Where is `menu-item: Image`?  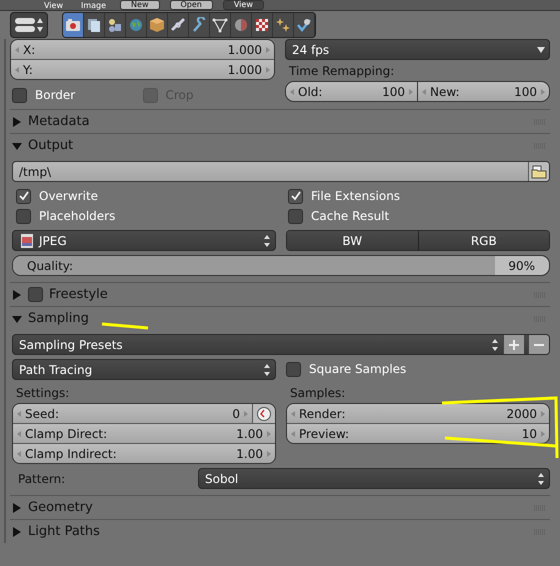 menu-item: Image is located at coordinates (93, 5).